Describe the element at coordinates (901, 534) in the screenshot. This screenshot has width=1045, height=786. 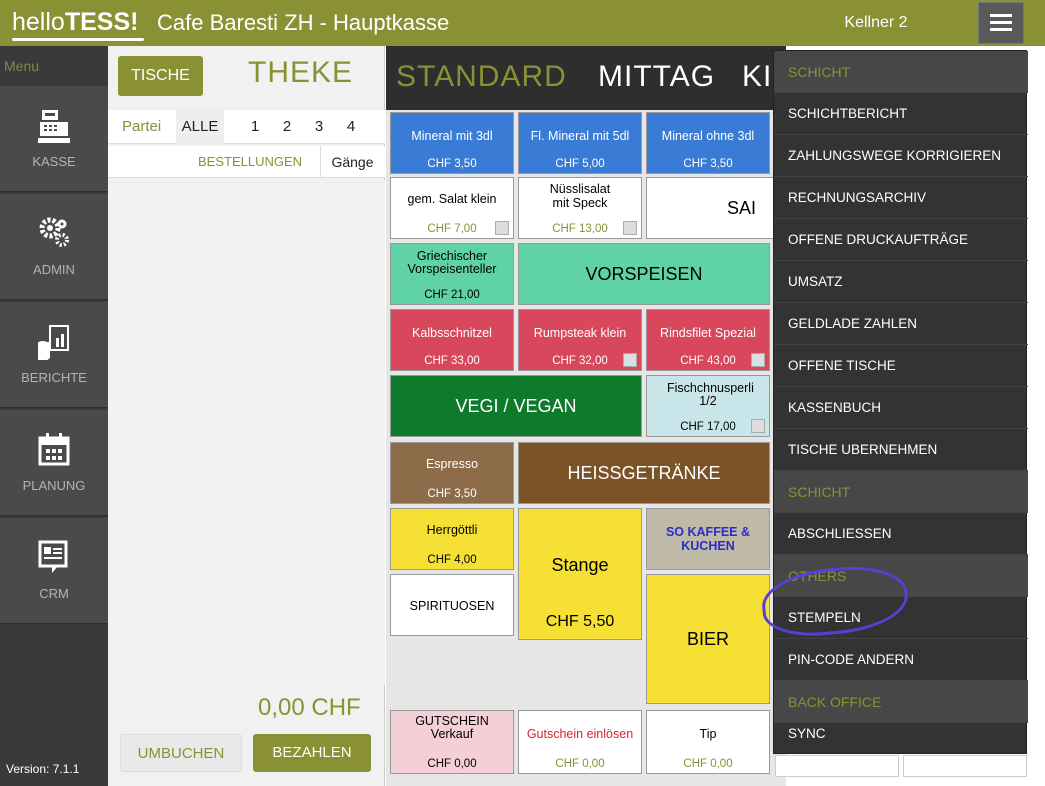
I see `menu-item-abschliessen: ABSCHLIESSEN` at that location.